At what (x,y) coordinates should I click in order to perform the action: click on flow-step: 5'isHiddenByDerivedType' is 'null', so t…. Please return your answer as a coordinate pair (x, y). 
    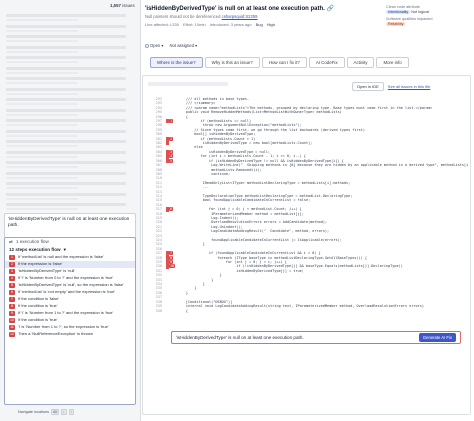
    Looking at the image, I should click on (70, 285).